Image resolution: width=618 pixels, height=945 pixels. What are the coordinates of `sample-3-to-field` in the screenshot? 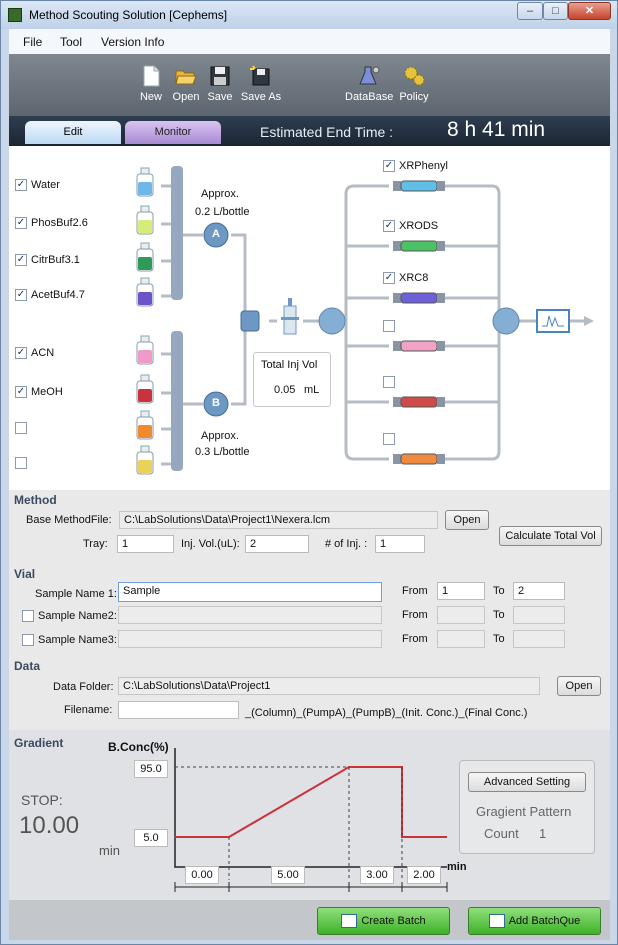 It's located at (539, 639).